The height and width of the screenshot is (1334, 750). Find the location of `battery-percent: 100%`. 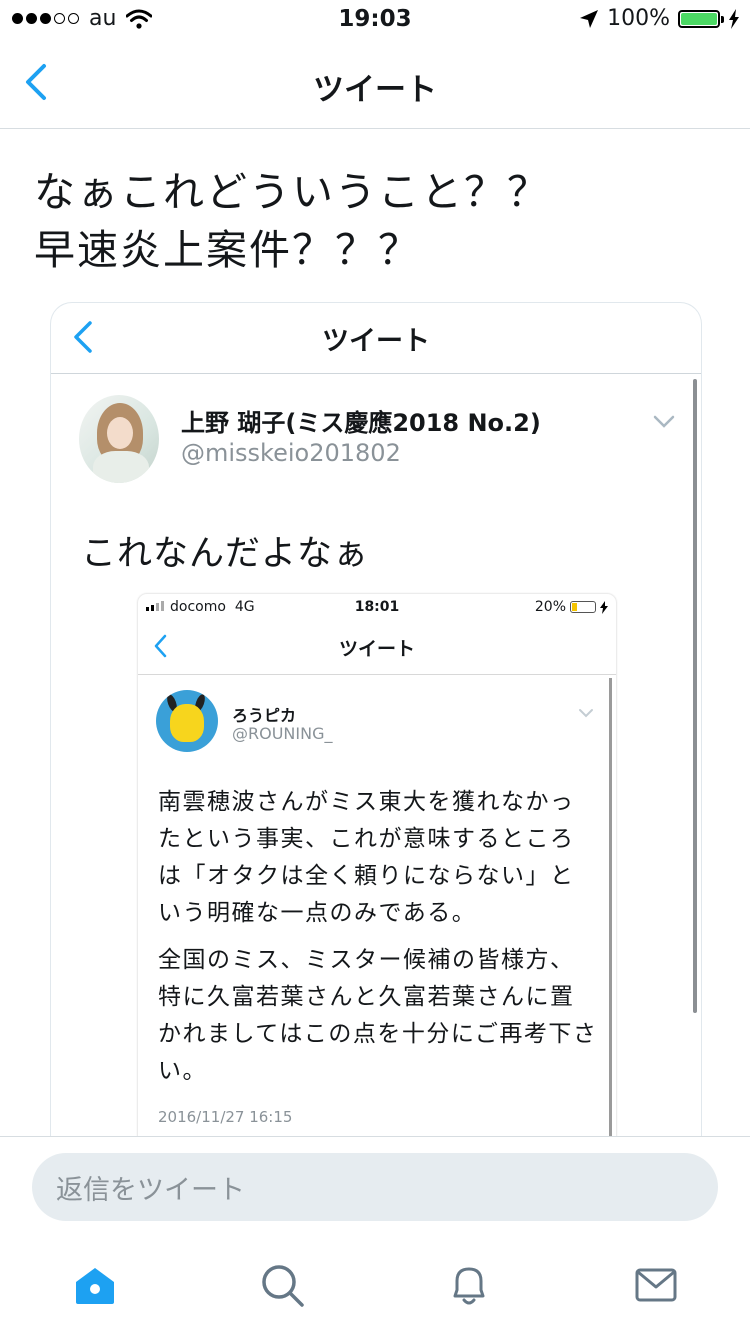

battery-percent: 100% is located at coordinates (638, 18).